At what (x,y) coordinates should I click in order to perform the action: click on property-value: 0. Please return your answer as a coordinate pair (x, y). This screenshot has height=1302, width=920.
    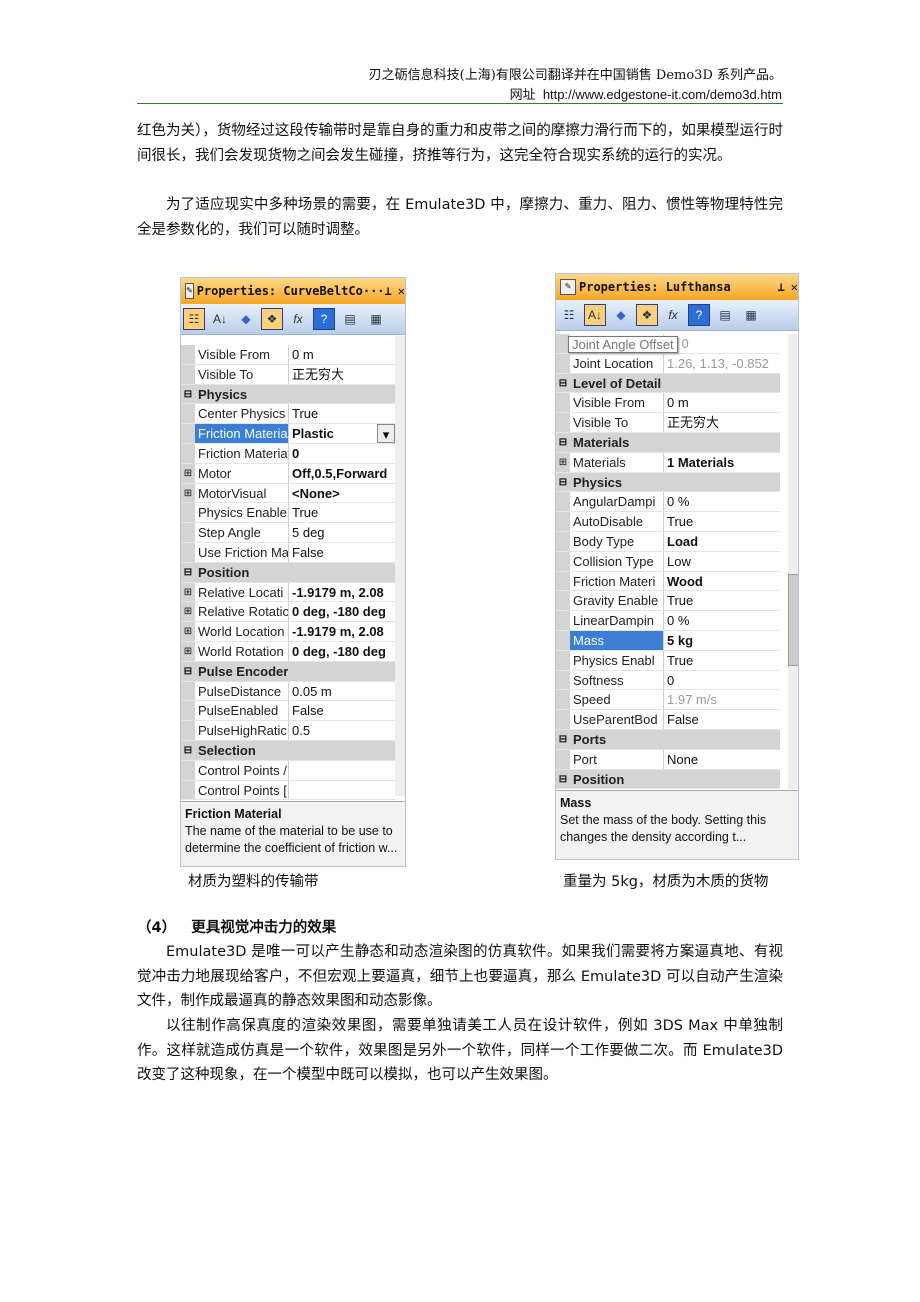
    Looking at the image, I should click on (342, 453).